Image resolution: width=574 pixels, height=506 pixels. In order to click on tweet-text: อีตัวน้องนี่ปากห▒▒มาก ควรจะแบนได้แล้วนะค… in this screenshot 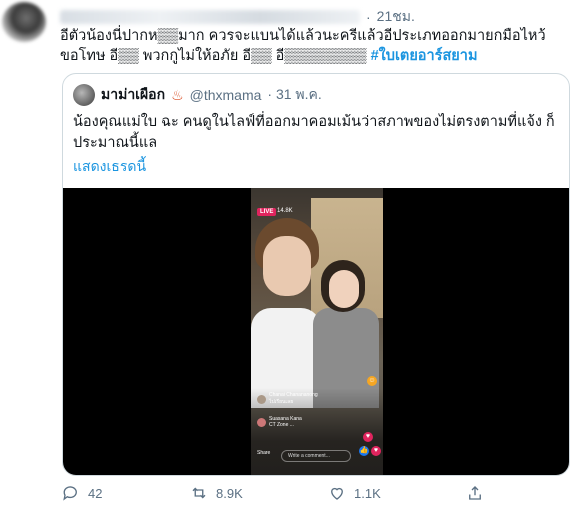, I will do `click(312, 46)`.